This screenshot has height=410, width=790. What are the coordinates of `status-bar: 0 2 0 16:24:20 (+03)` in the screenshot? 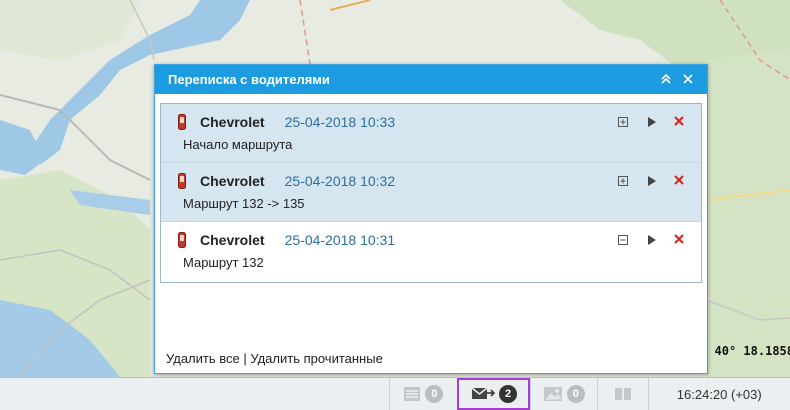 It's located at (395, 393).